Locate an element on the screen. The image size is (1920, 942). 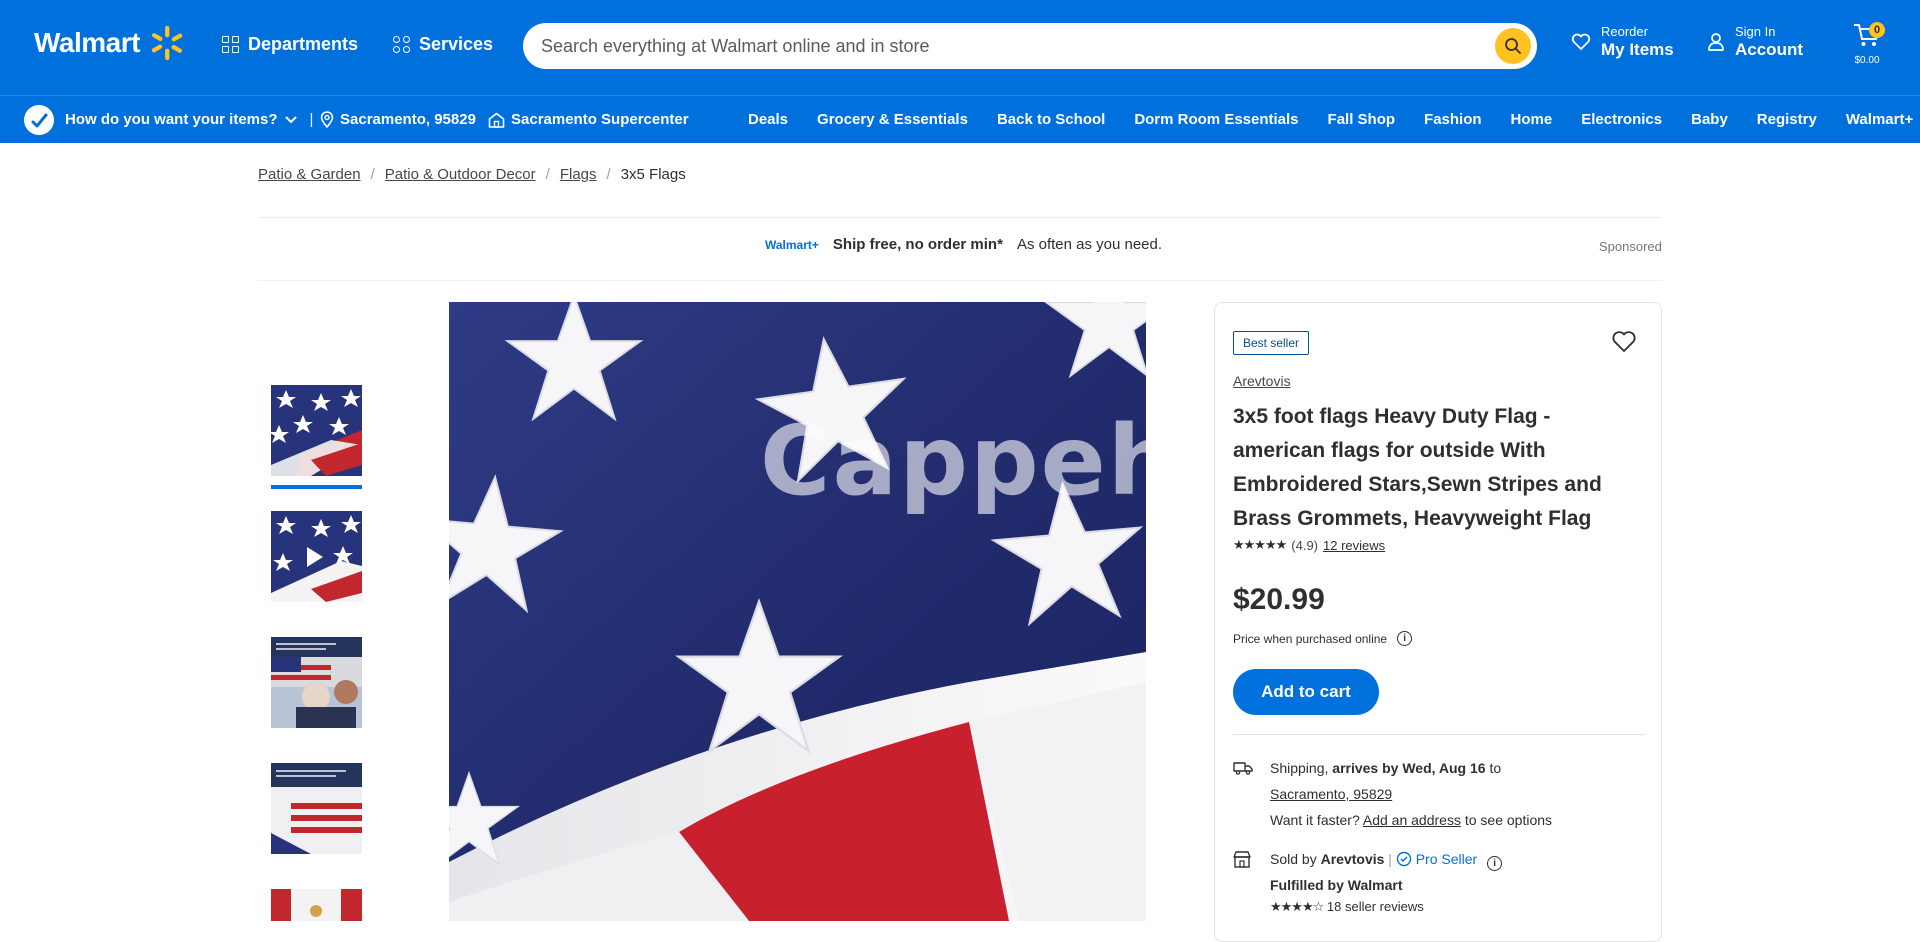
category-baby: Baby is located at coordinates (1709, 119).